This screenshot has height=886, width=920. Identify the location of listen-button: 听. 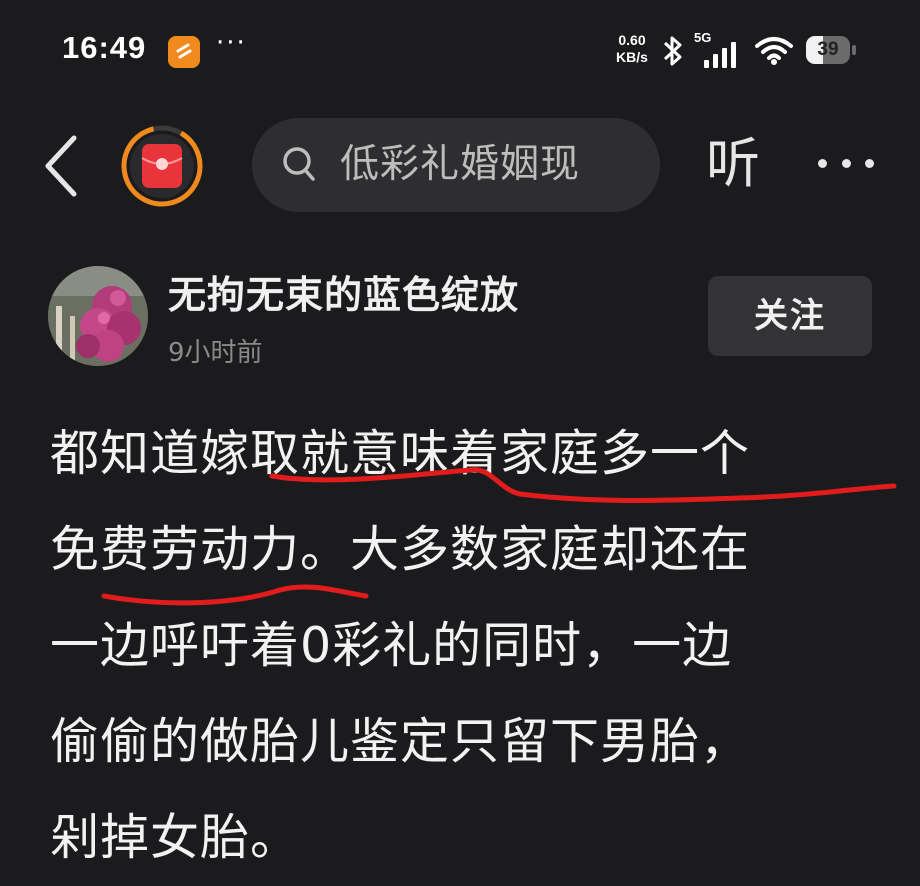
(733, 164).